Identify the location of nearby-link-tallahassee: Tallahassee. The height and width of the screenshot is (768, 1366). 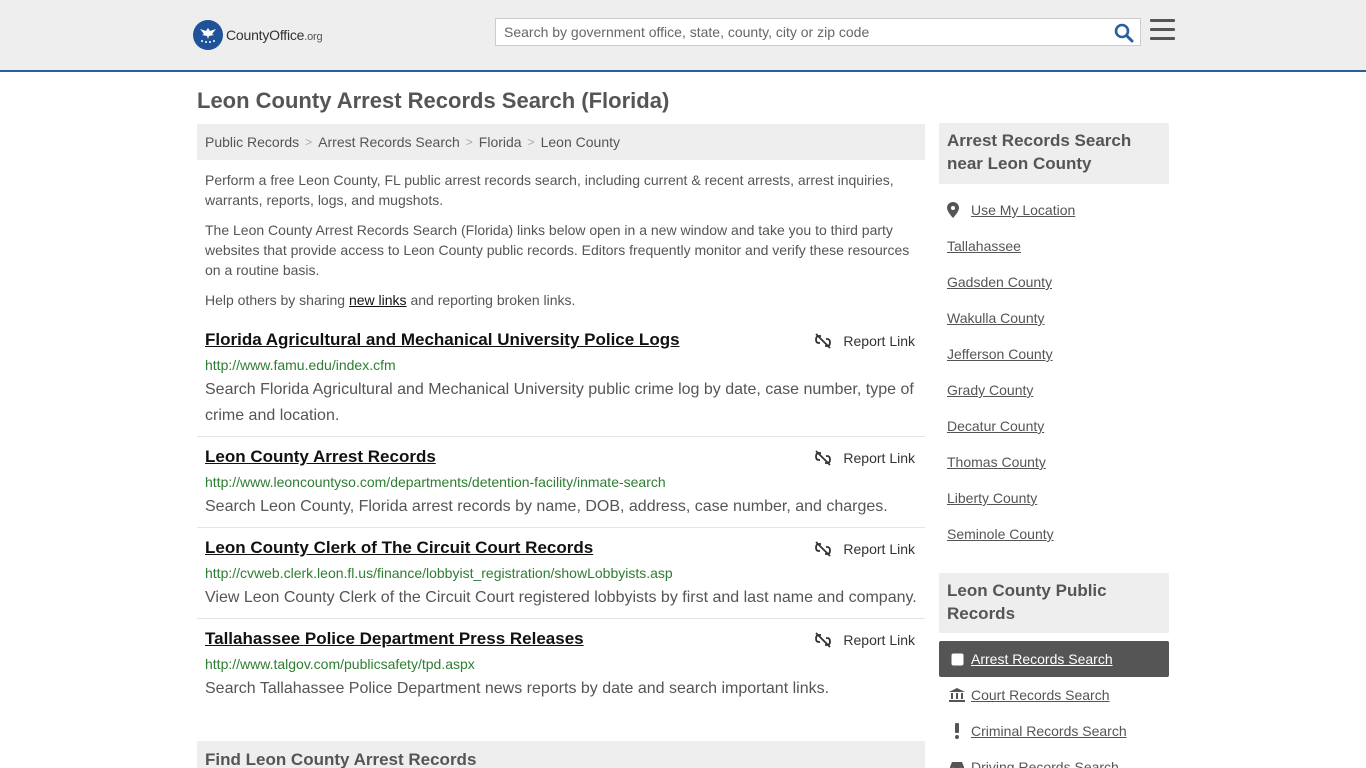
(984, 246).